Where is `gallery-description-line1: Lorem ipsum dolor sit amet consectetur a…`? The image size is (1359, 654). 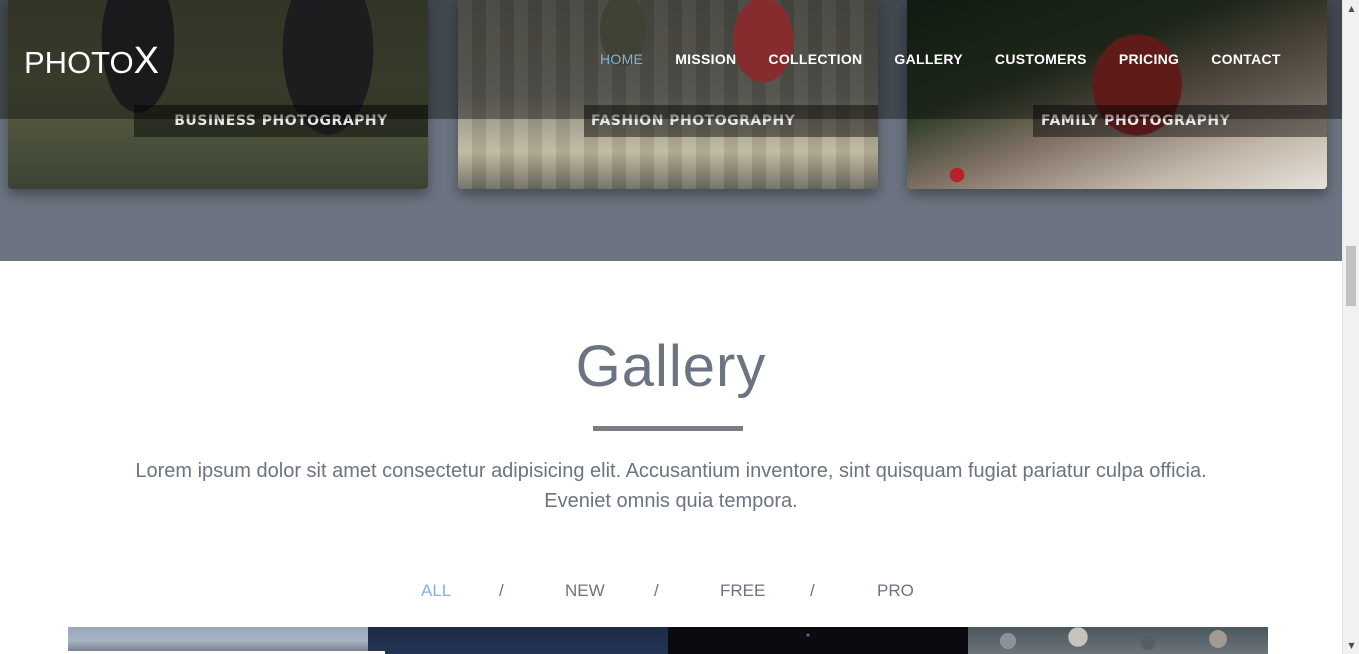
gallery-description-line1: Lorem ipsum dolor sit amet consectetur a… is located at coordinates (671, 471).